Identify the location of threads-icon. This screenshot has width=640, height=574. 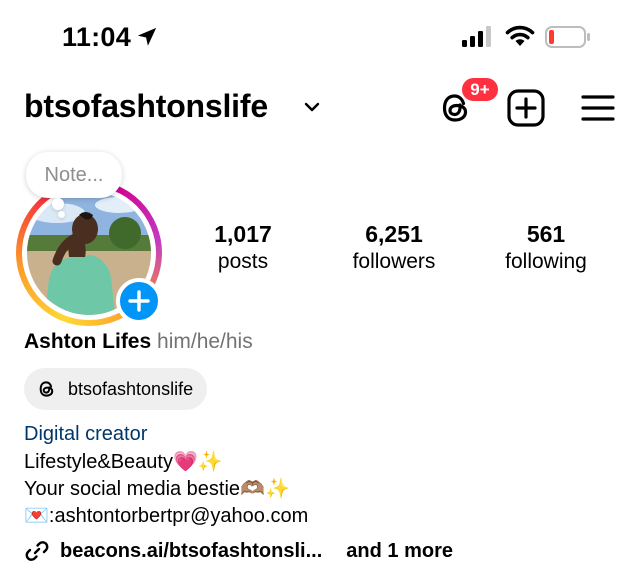
(46, 389).